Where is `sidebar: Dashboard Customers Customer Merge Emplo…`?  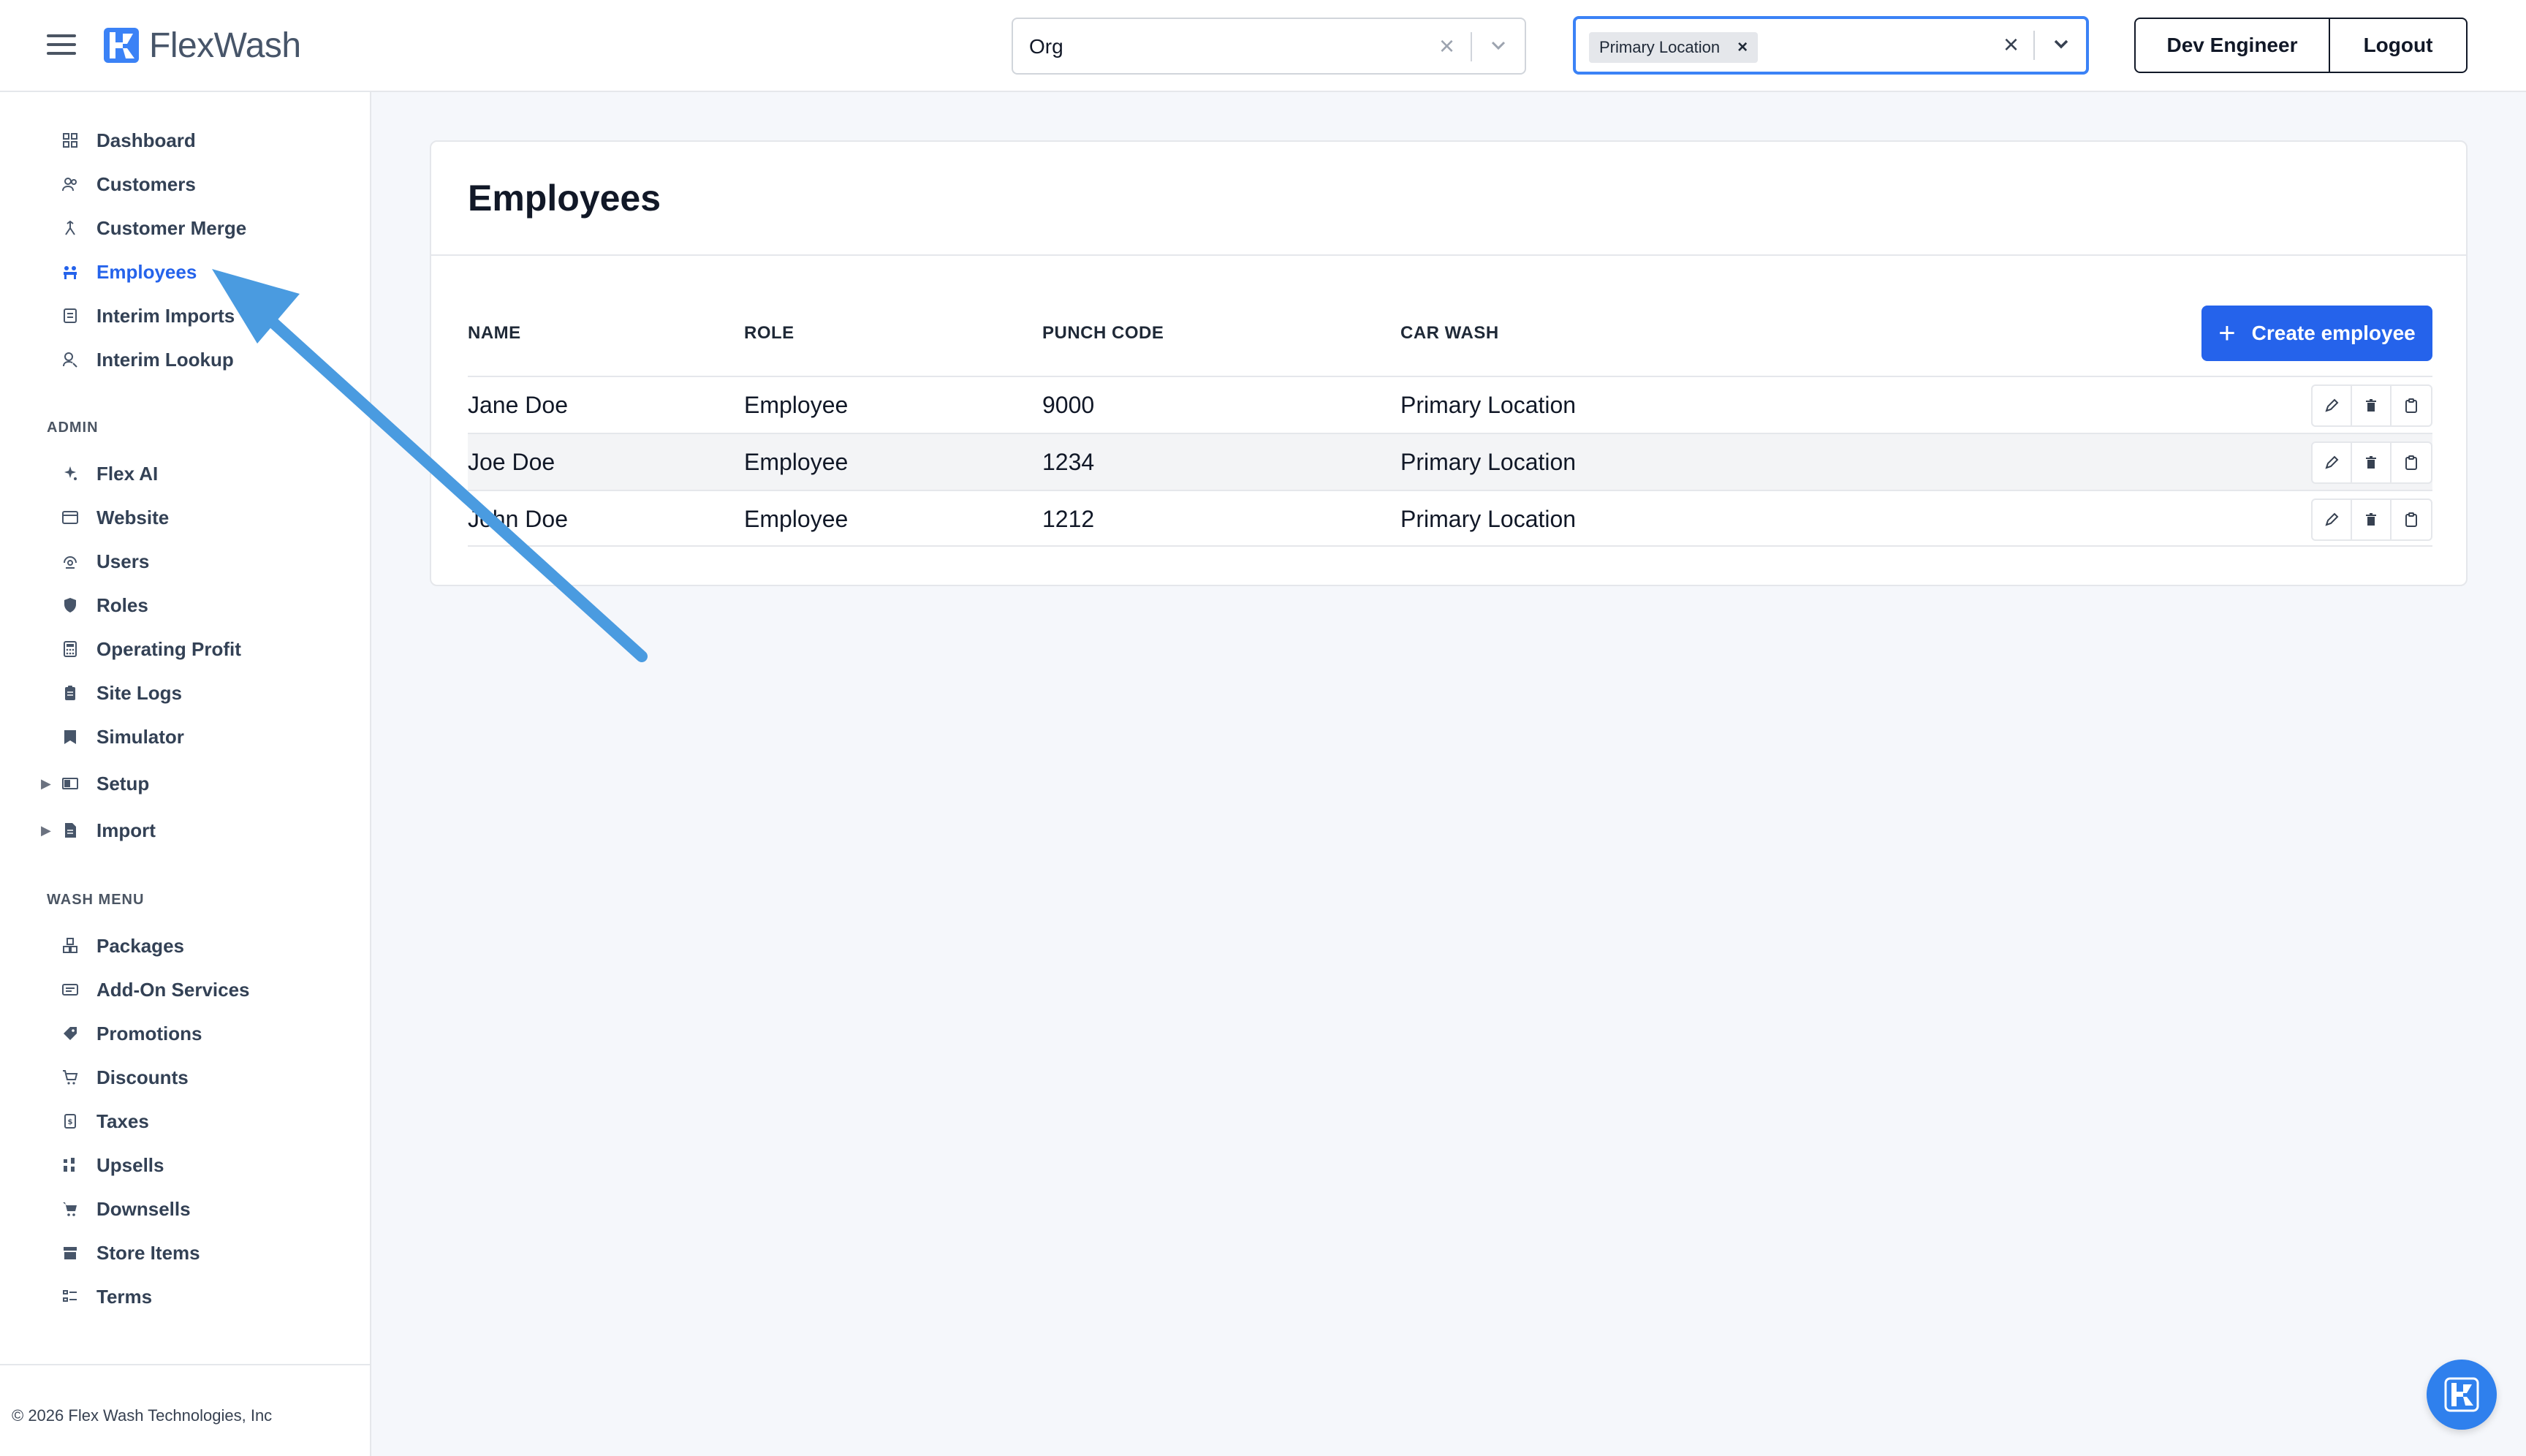 sidebar: Dashboard Customers Customer Merge Emplo… is located at coordinates (185, 774).